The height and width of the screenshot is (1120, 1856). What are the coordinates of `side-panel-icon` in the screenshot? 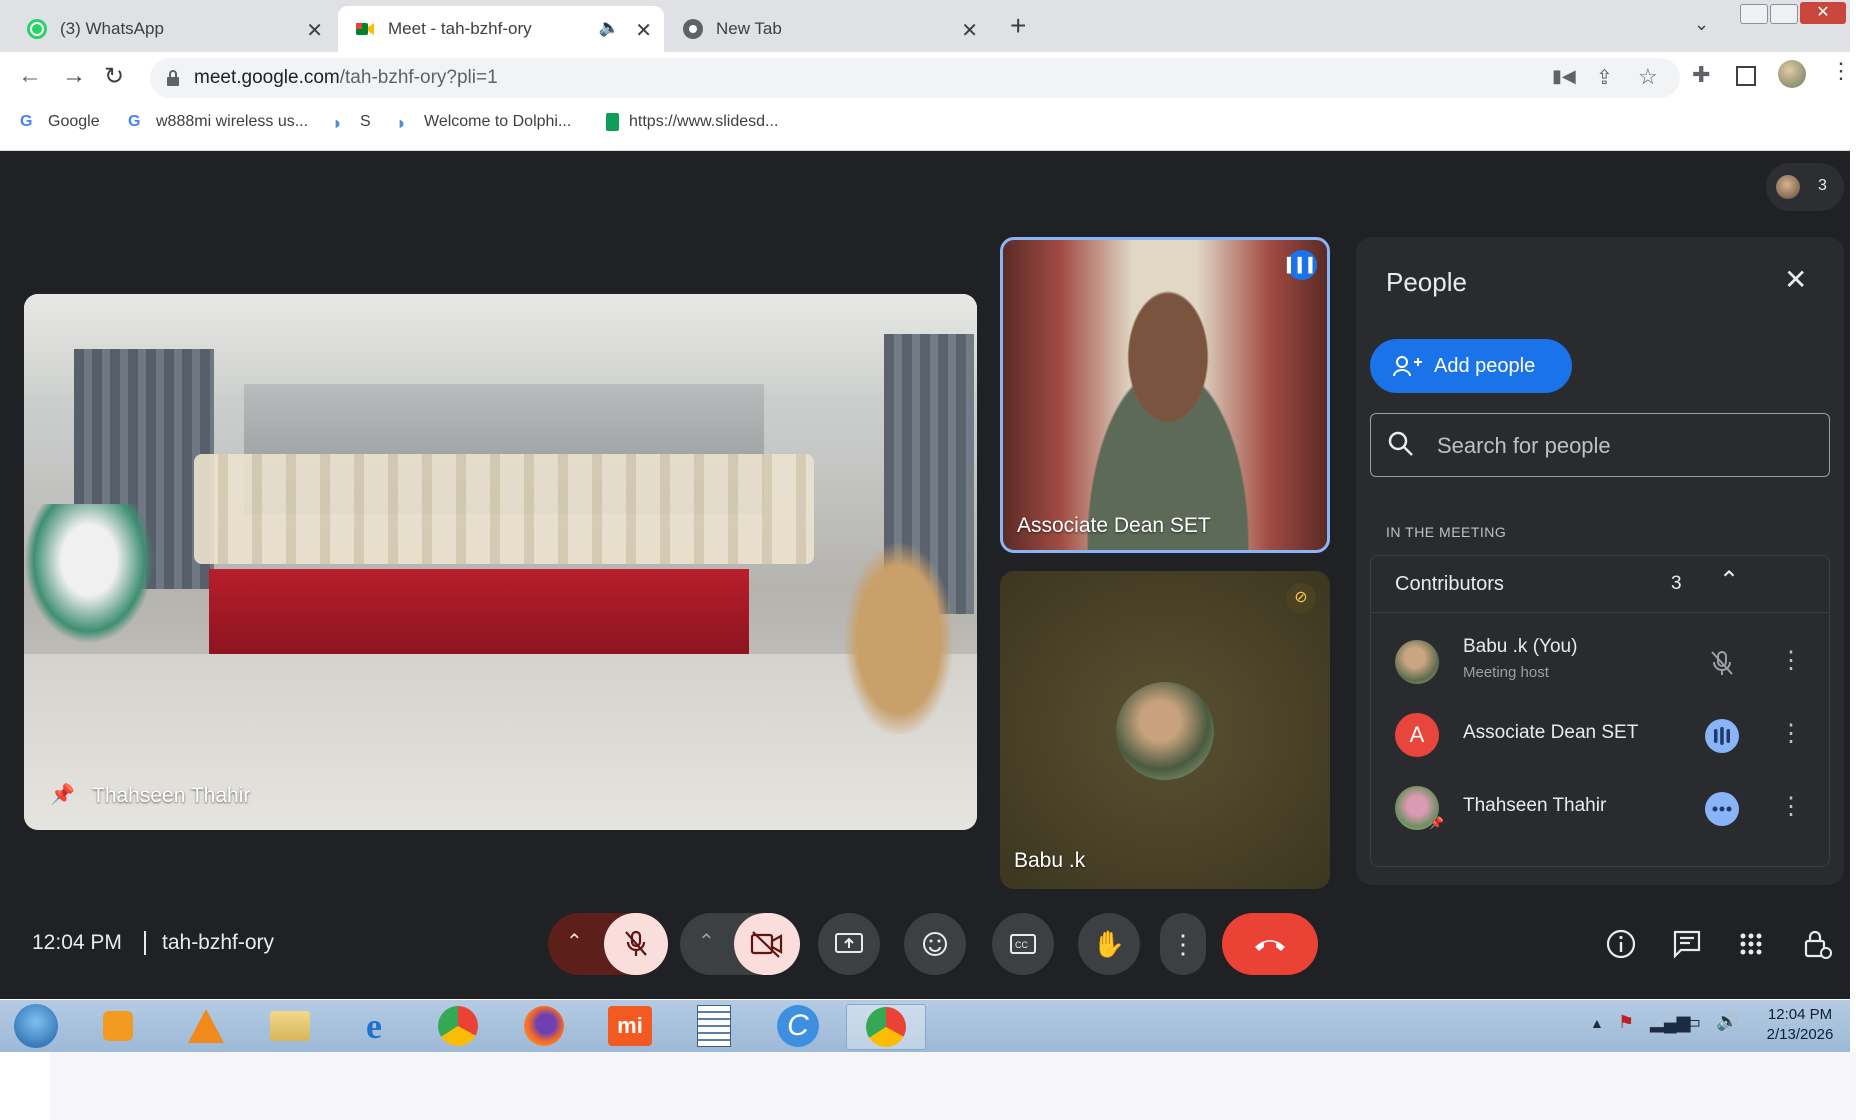 It's located at (1746, 76).